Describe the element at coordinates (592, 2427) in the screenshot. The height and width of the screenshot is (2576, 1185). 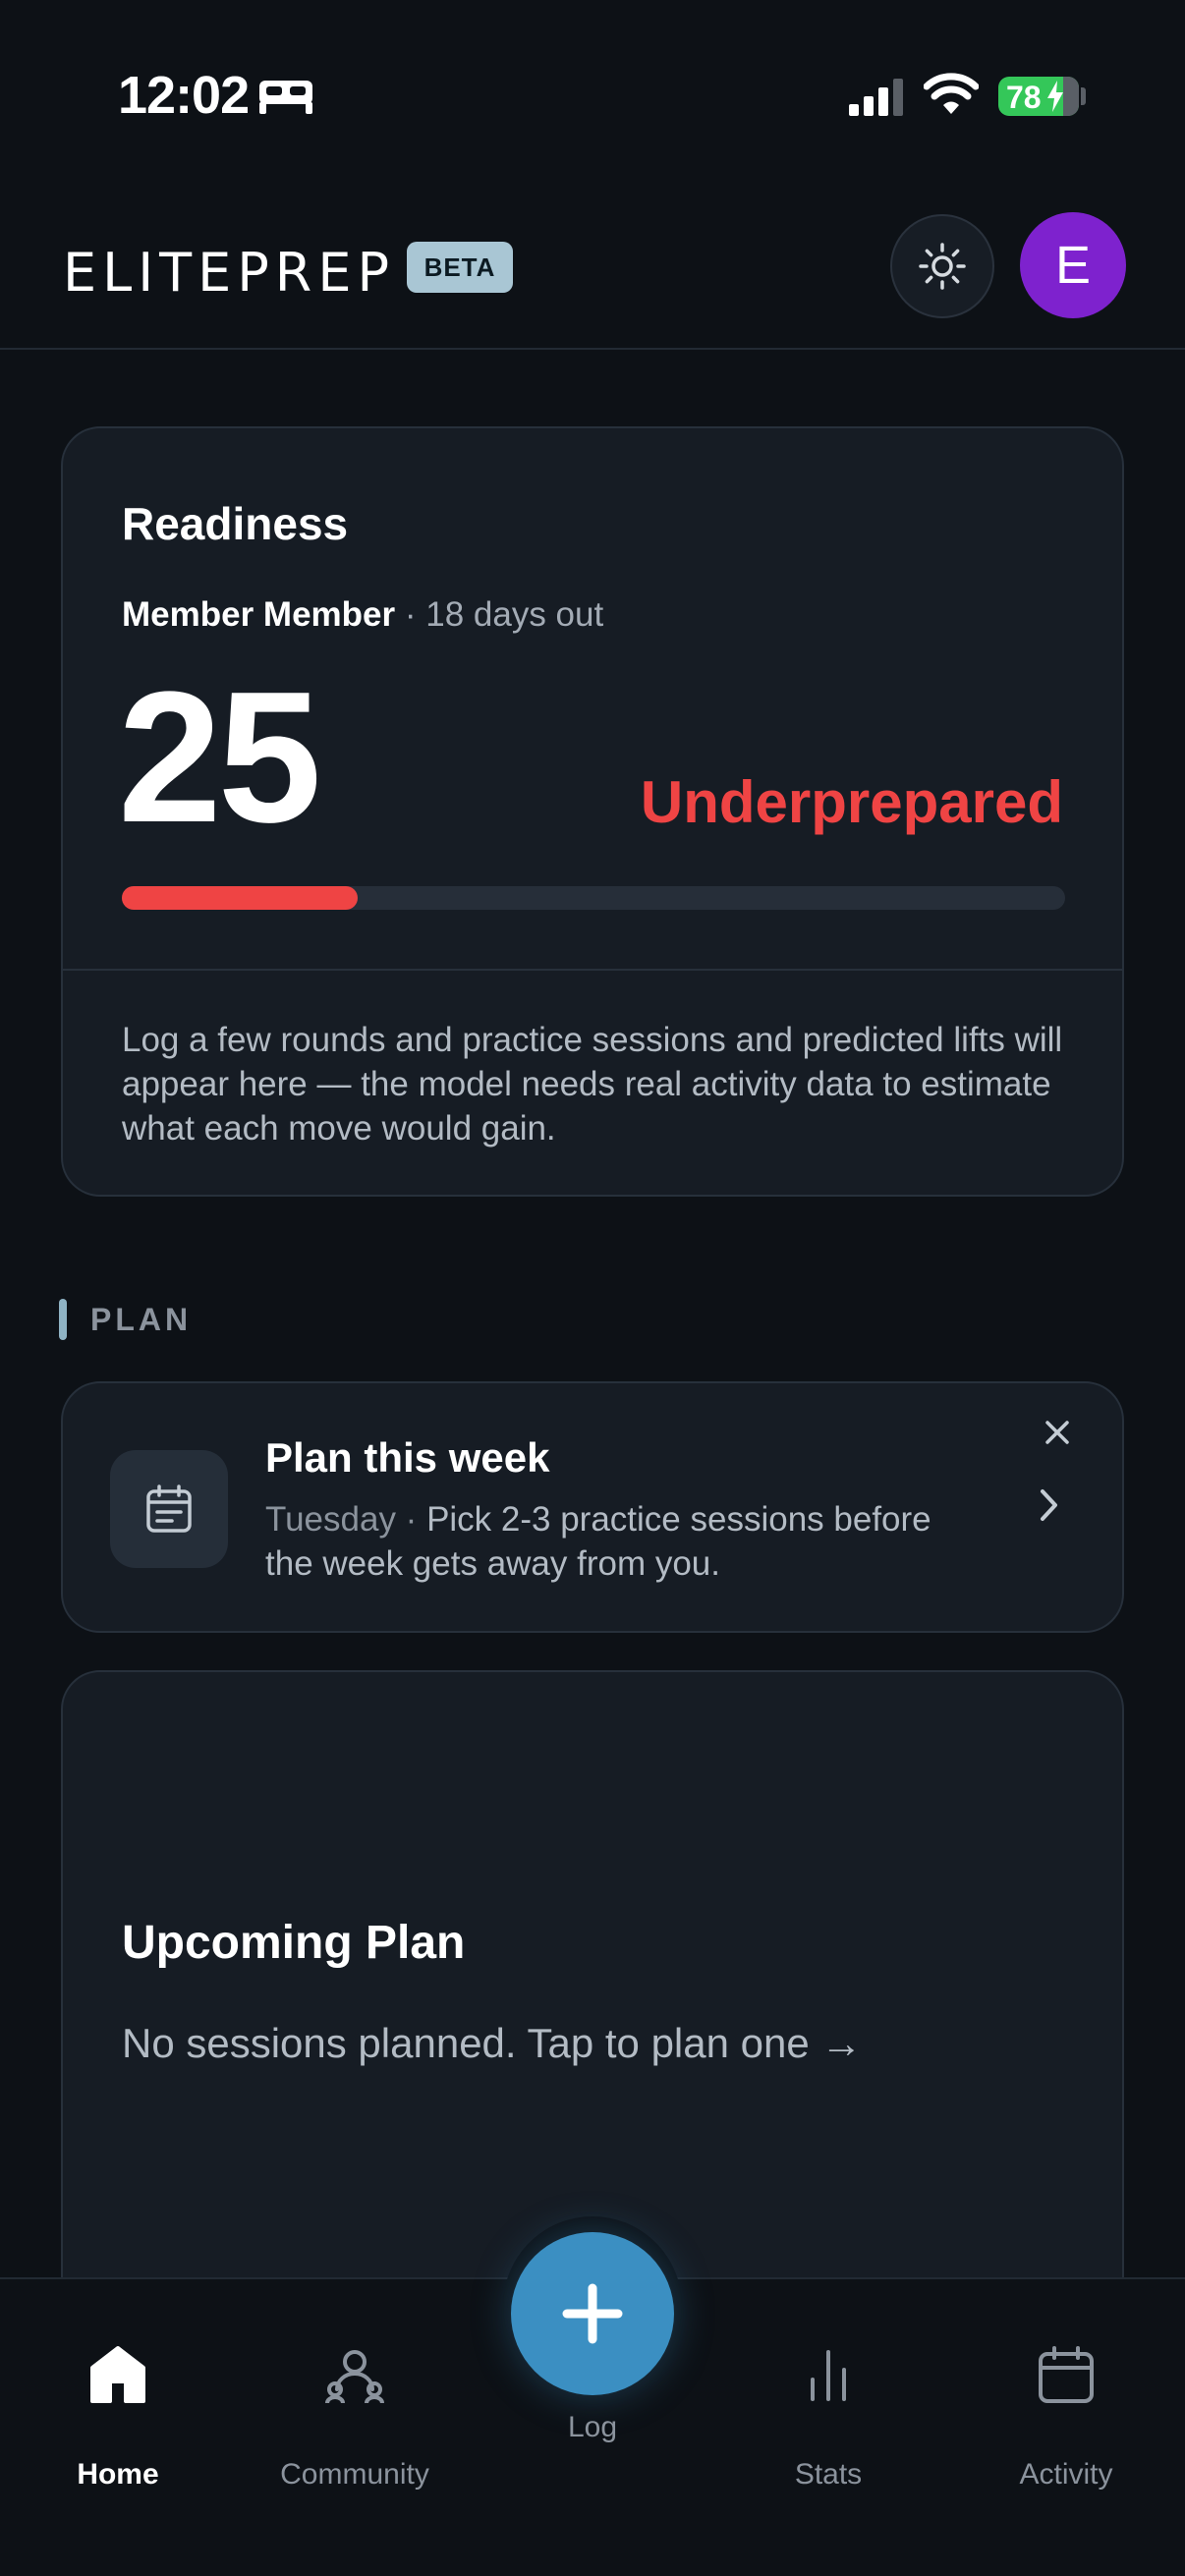
I see `nav-log-label: Log` at that location.